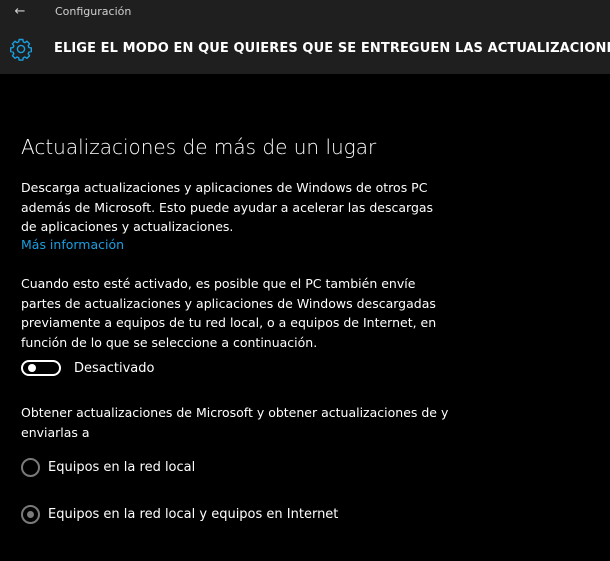 This screenshot has width=610, height=561. What do you see at coordinates (32, 368) in the screenshot?
I see `toggle-knob` at bounding box center [32, 368].